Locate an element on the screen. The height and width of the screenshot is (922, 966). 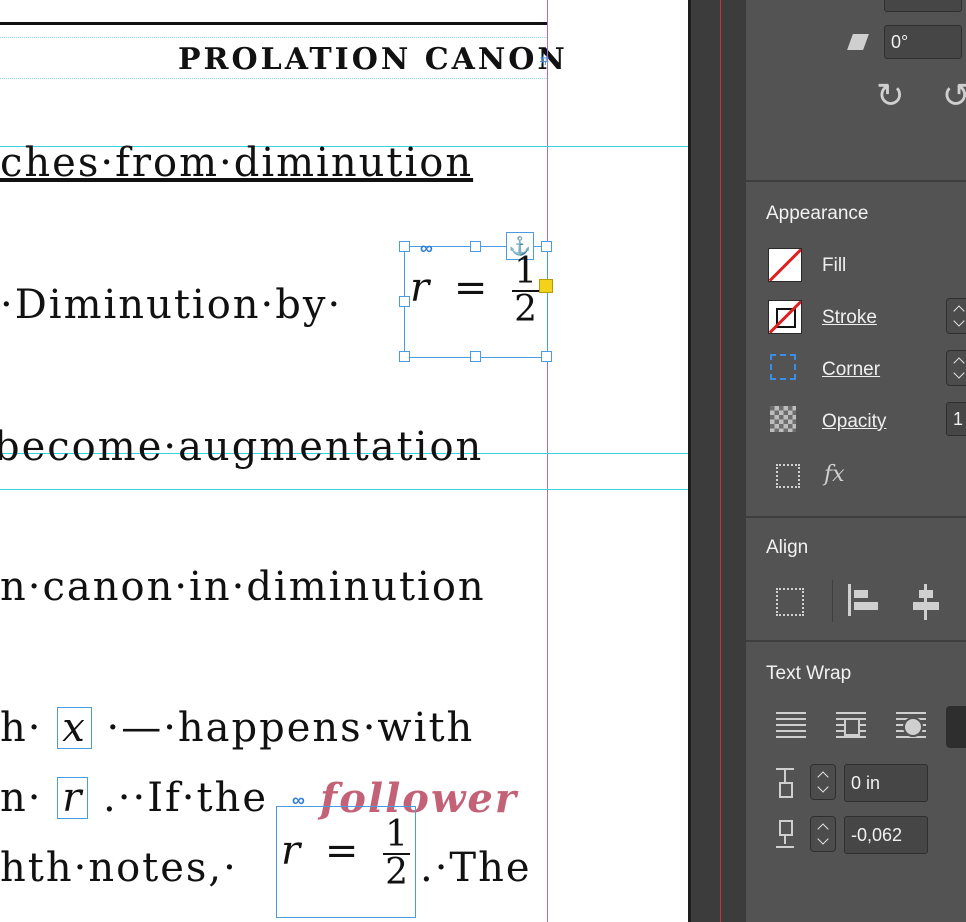
page-top-edge is located at coordinates (273, 23).